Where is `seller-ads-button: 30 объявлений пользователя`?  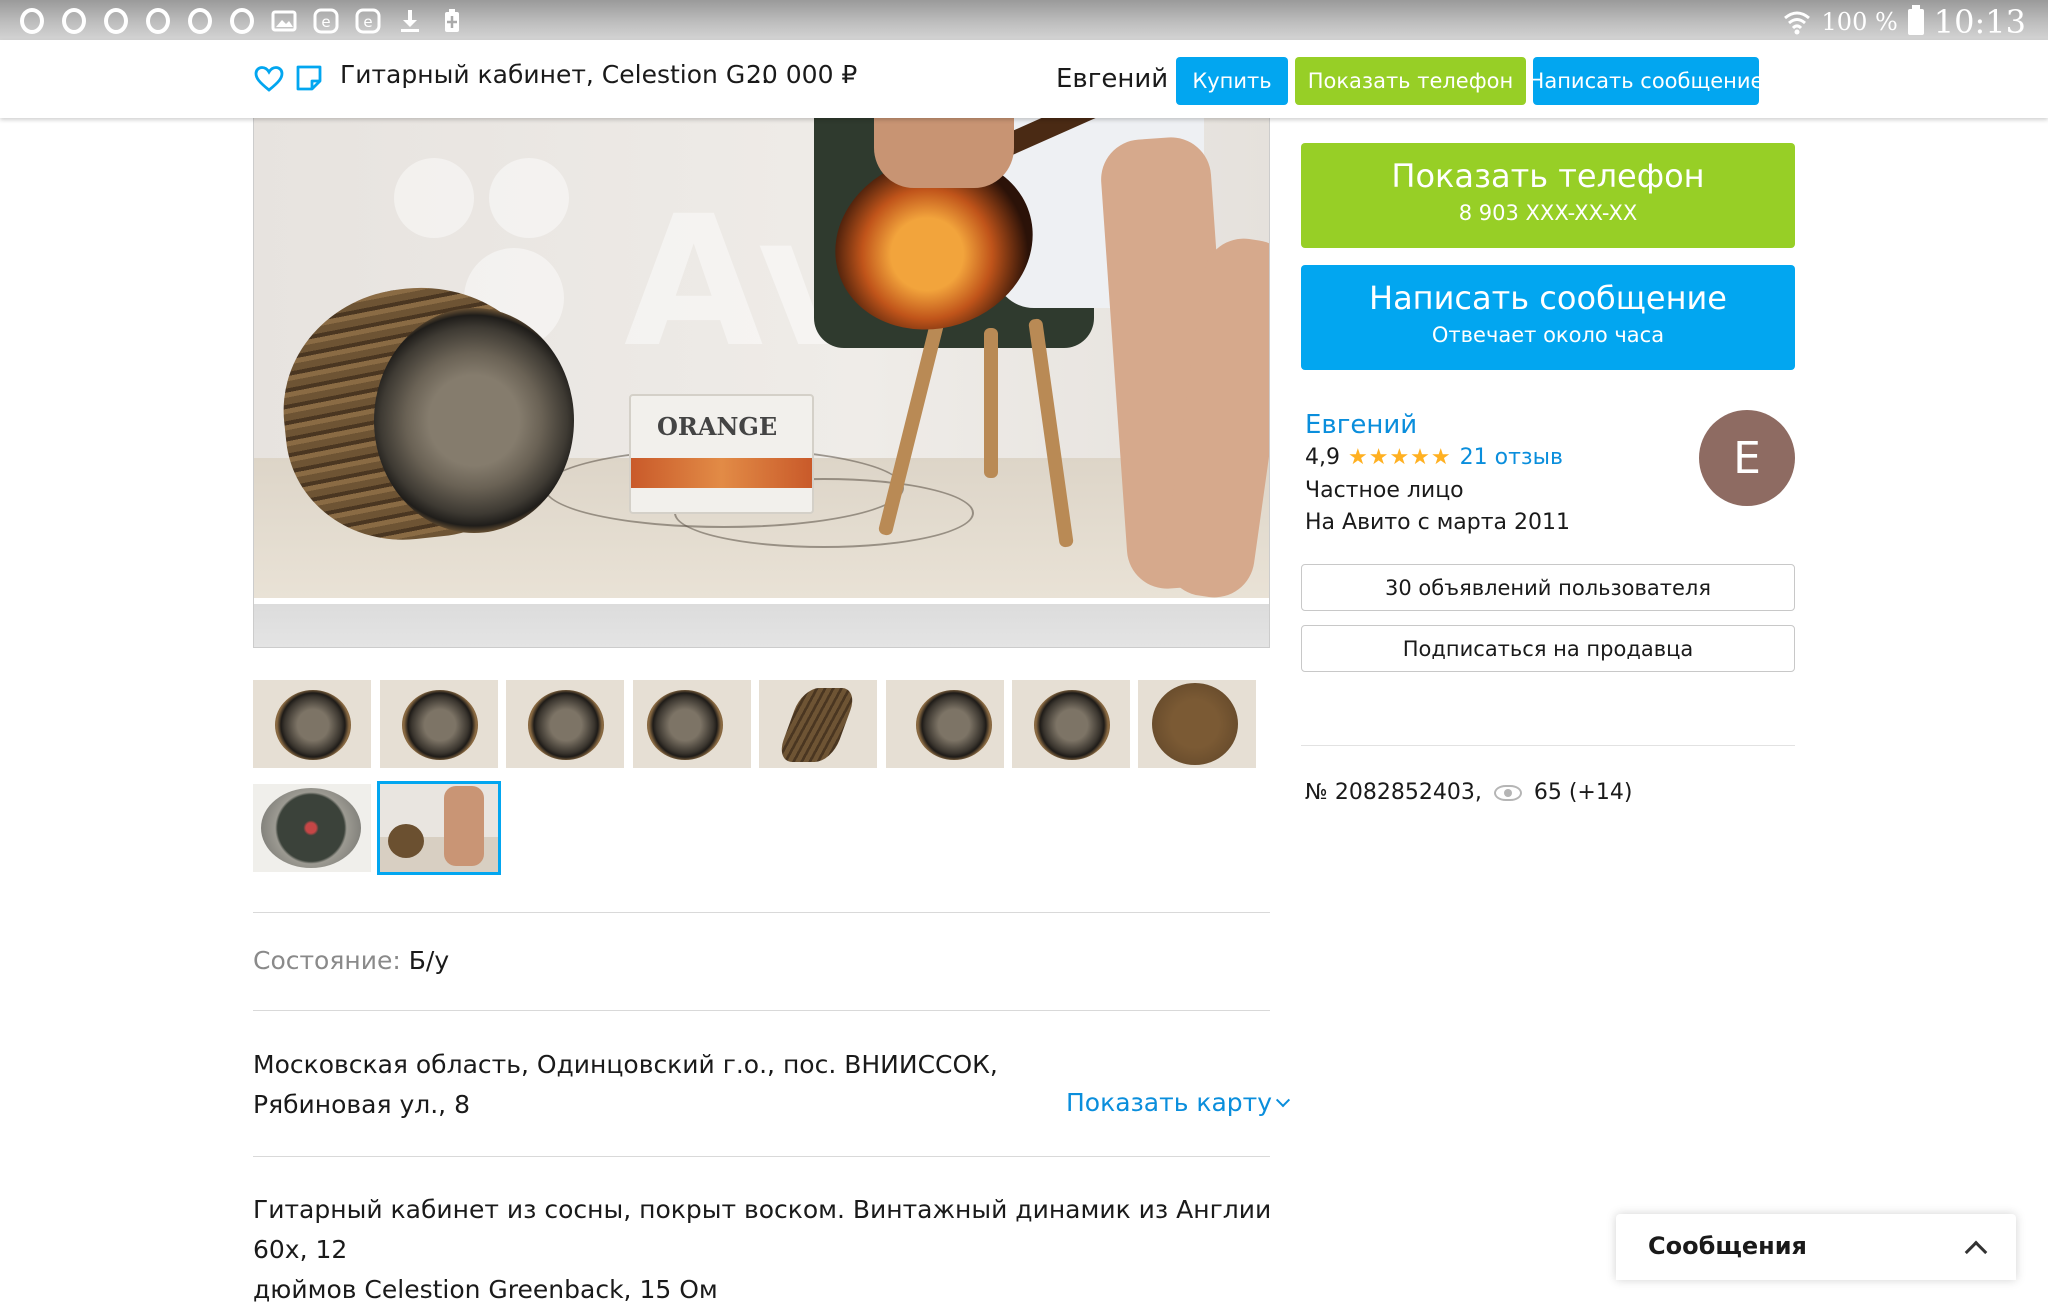 seller-ads-button: 30 объявлений пользователя is located at coordinates (1548, 587).